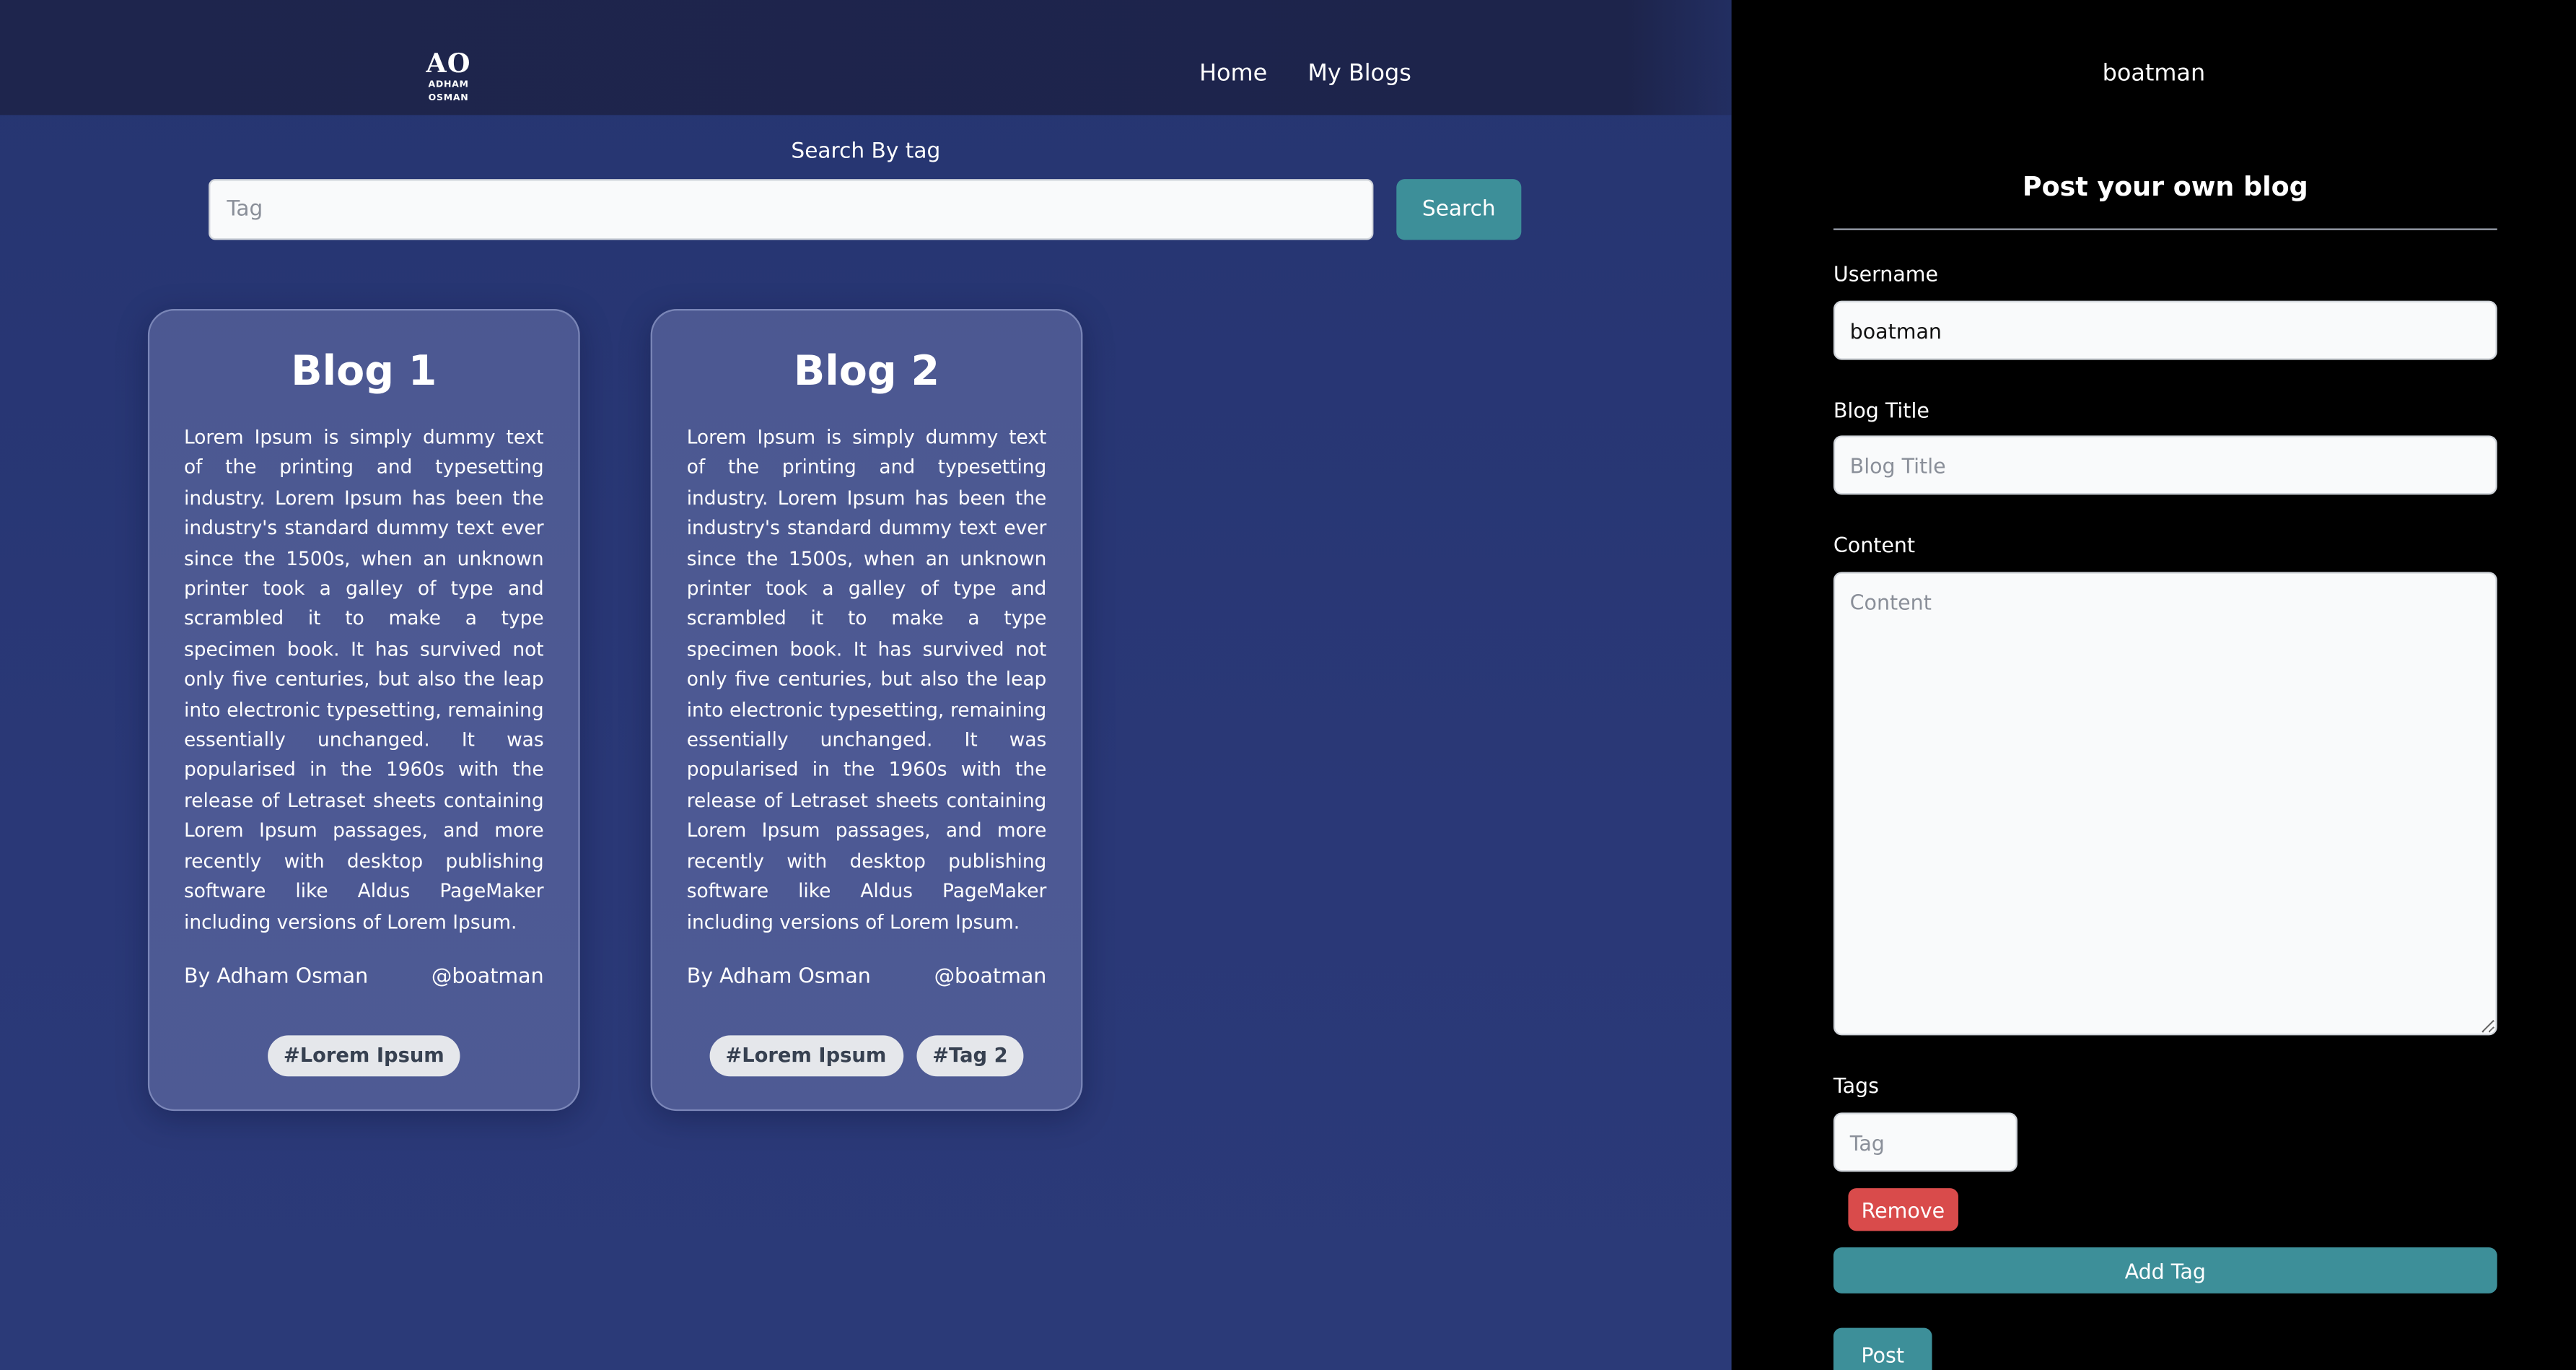 The image size is (2576, 1370). What do you see at coordinates (1359, 74) in the screenshot?
I see `nav-my-blogs-link: My Blogs` at bounding box center [1359, 74].